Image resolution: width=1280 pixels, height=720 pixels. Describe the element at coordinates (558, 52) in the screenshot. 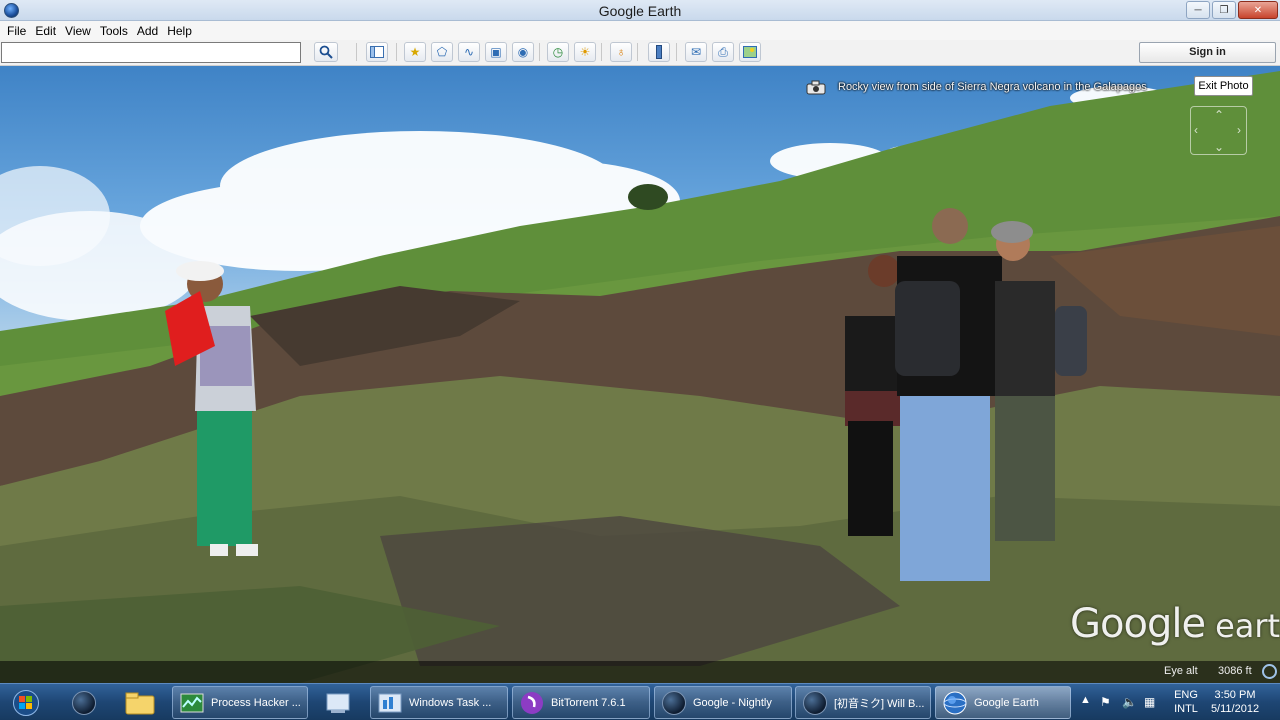

I see `historical-imagery-icon: ◷` at that location.